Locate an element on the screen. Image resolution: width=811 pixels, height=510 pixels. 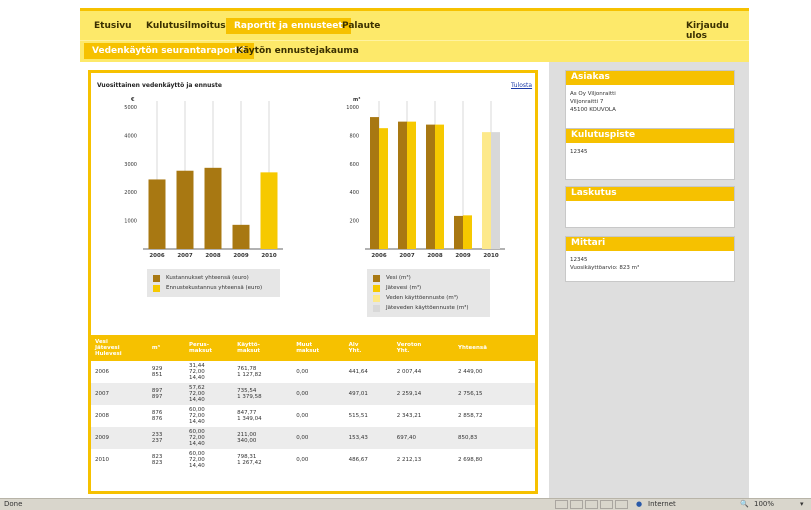
table-cell: 2 007,44 is located at coordinates (409, 372).